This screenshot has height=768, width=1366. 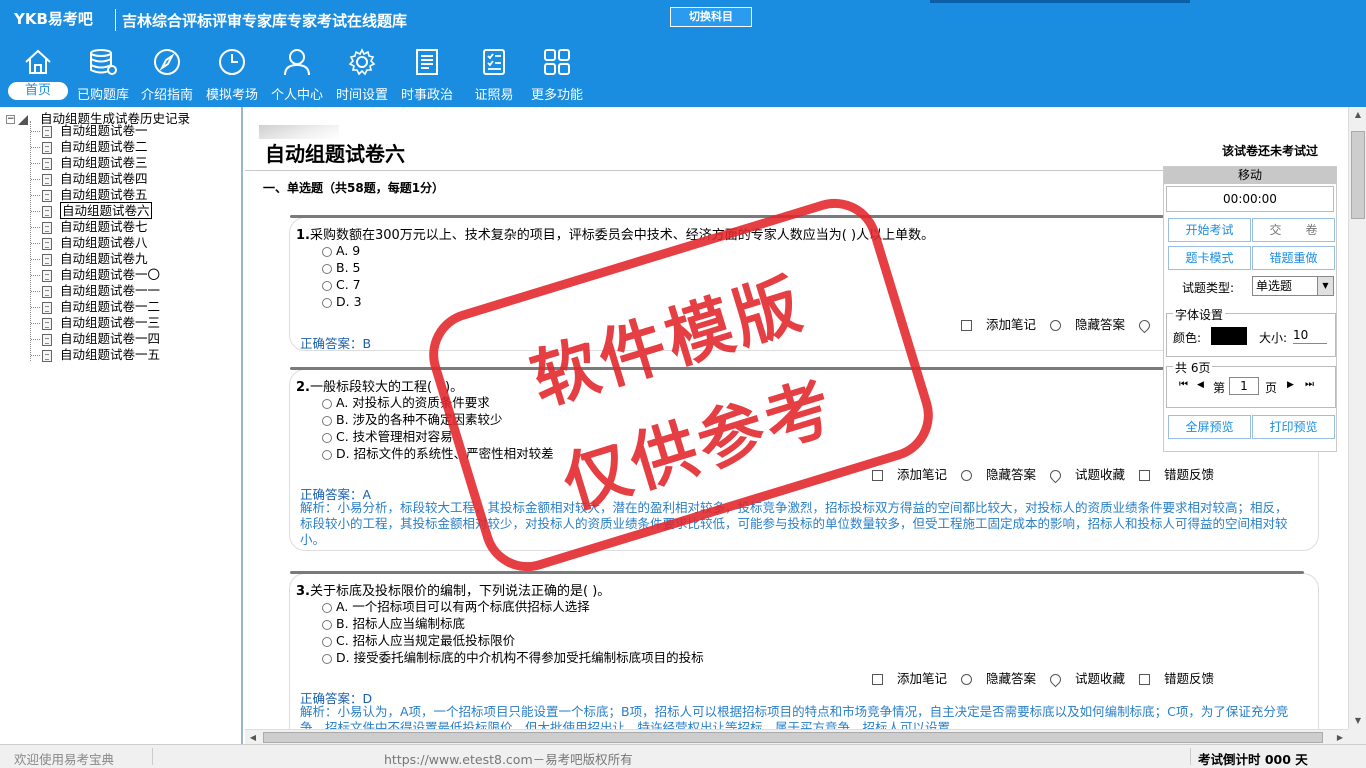 I want to click on exam-timer: 00:00:00, so click(x=1250, y=199).